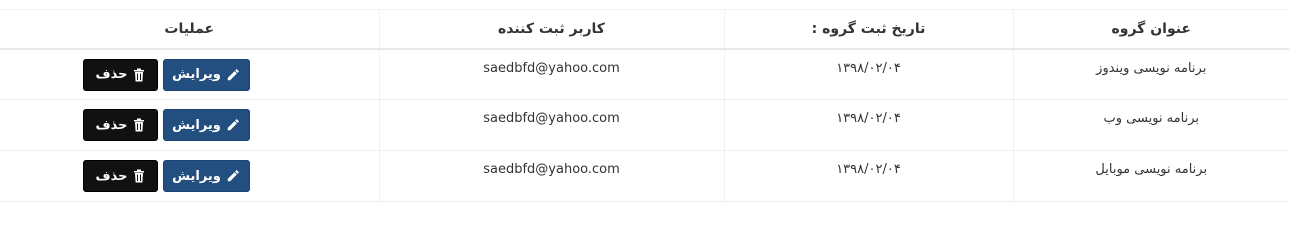  I want to click on header-operations: عملیات, so click(189, 29).